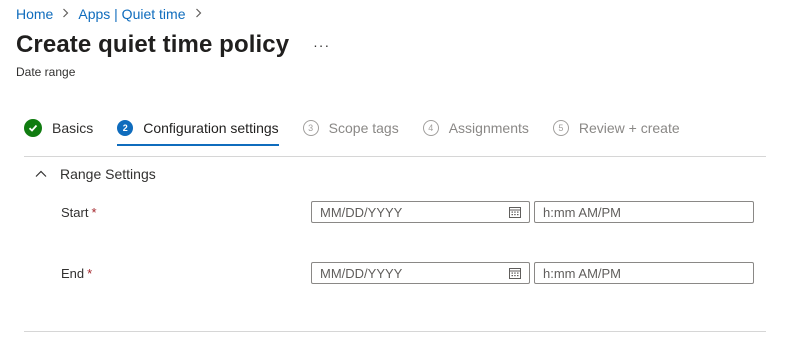 This screenshot has height=356, width=790. Describe the element at coordinates (131, 14) in the screenshot. I see `breadcrumb-apps-quiet-time-link: Apps | Quiet time` at that location.